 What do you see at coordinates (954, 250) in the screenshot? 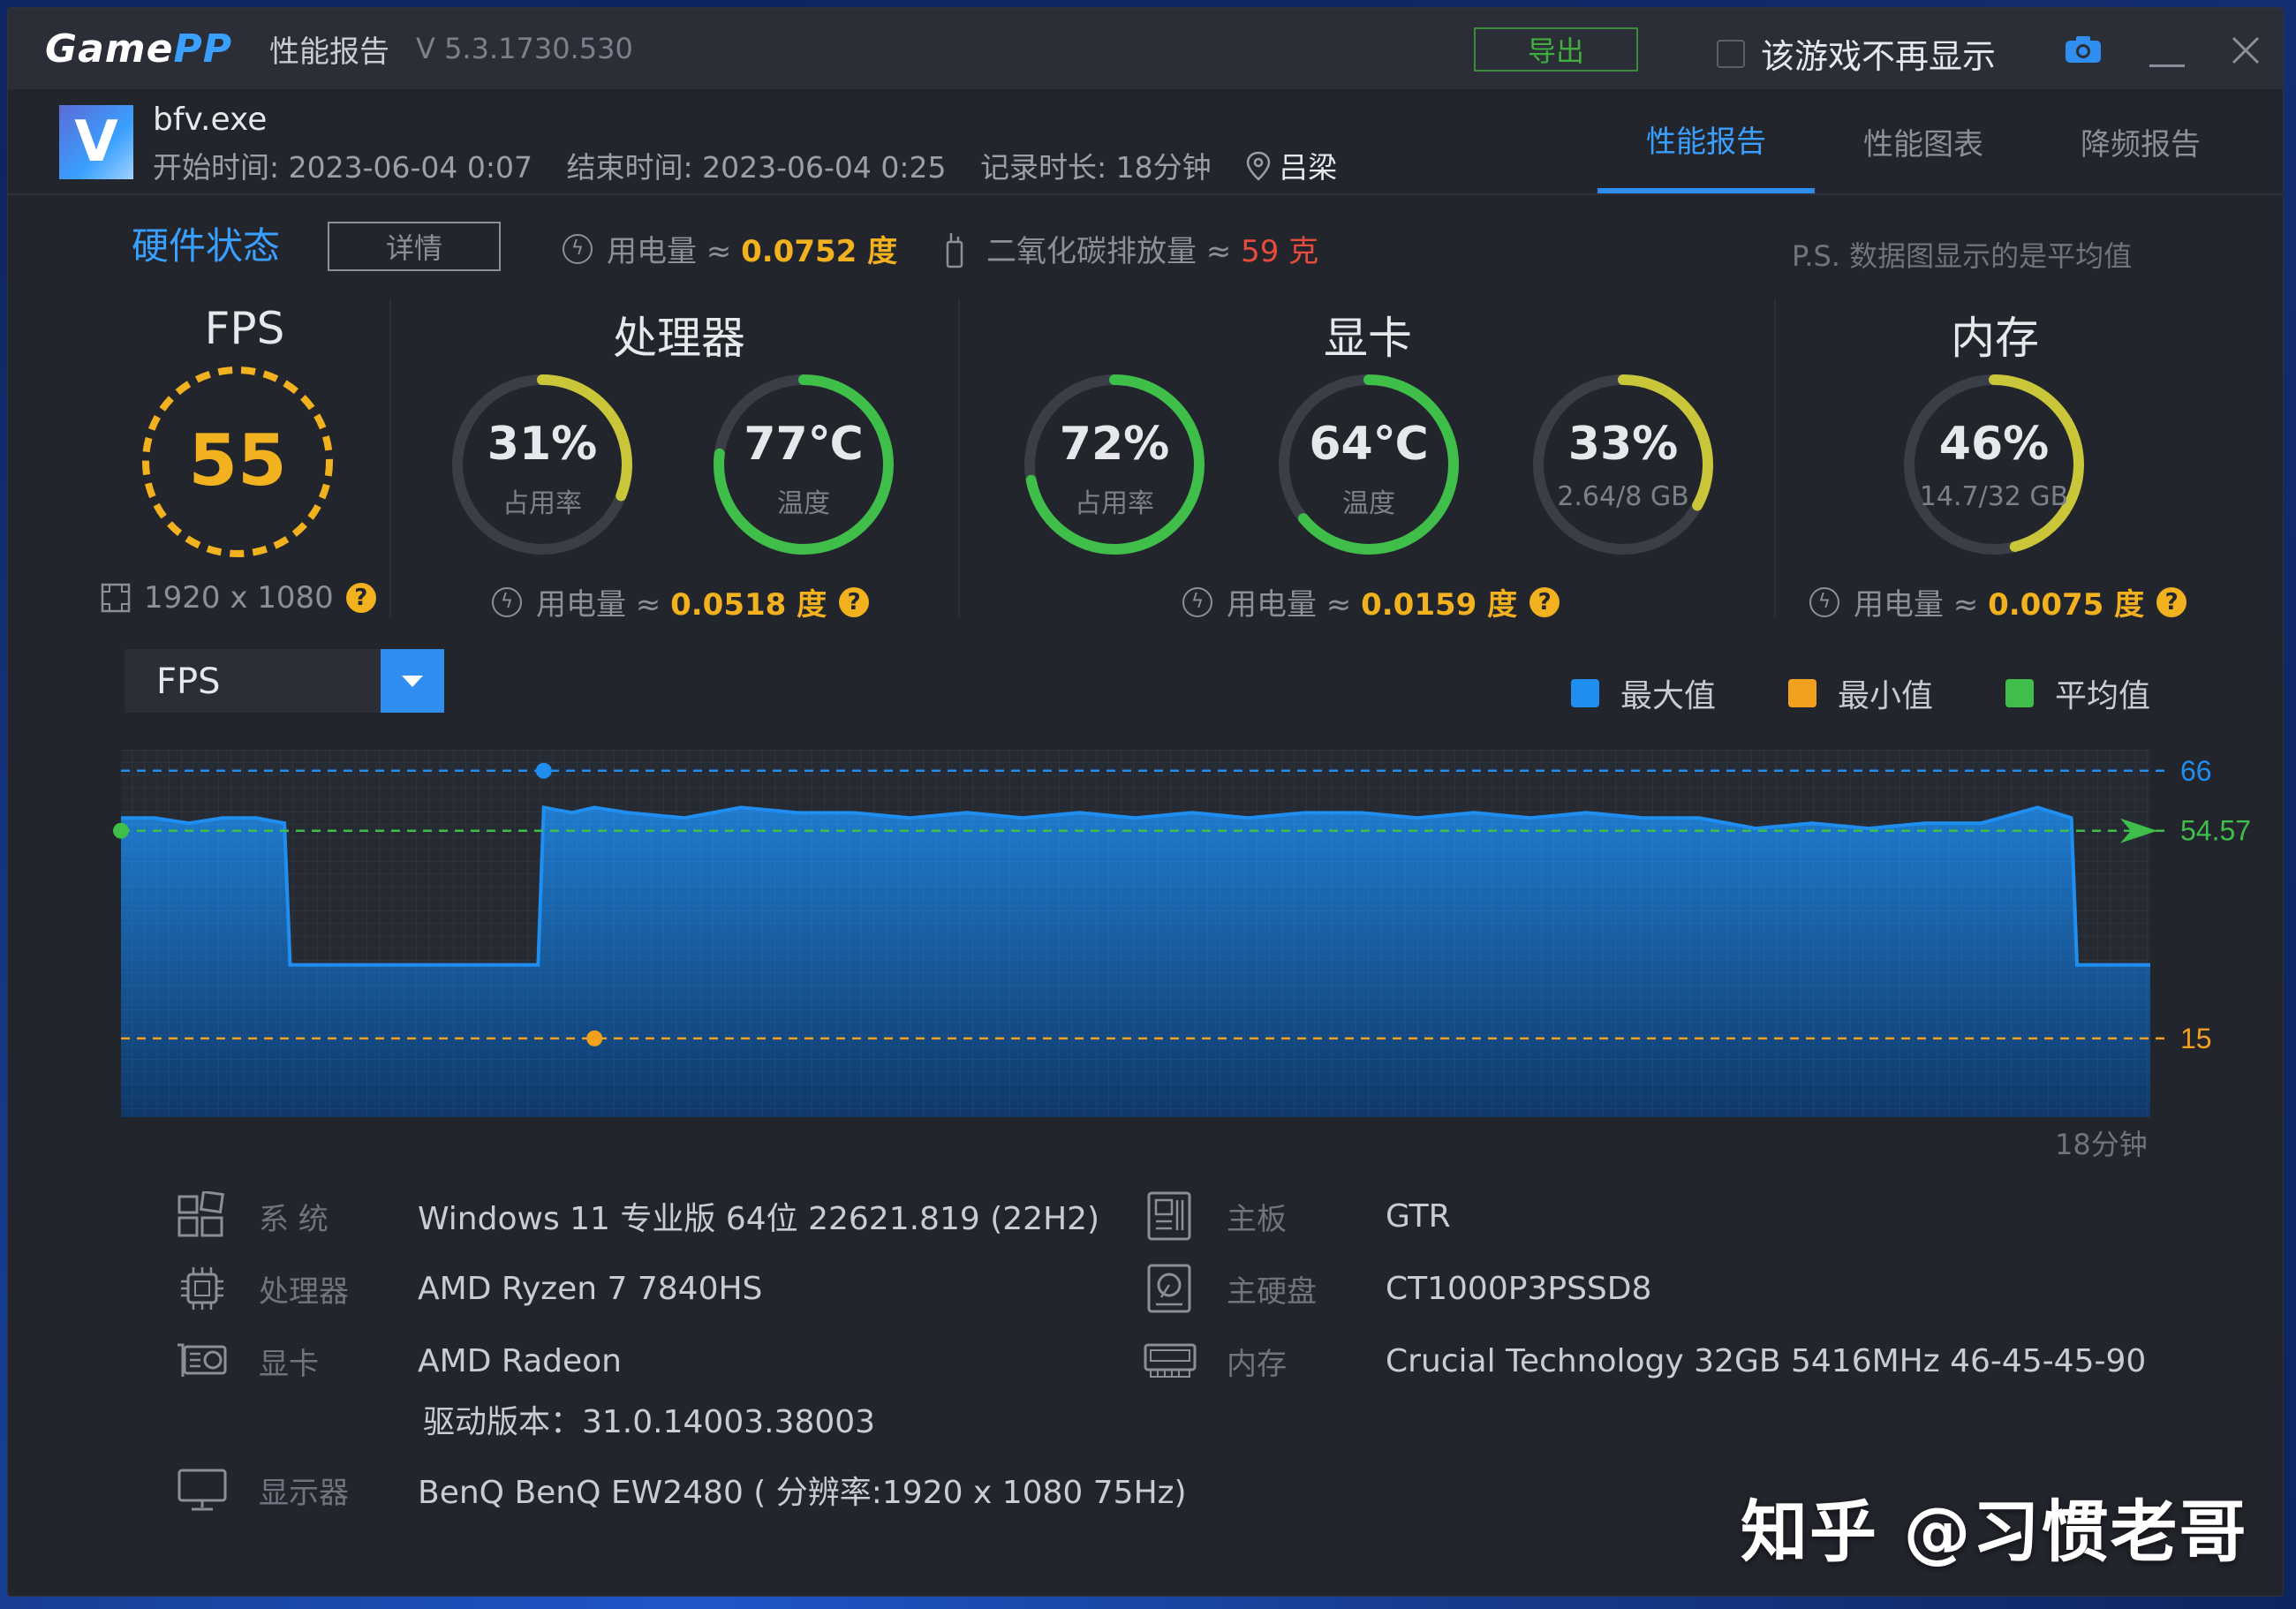
I see `co2-icon` at bounding box center [954, 250].